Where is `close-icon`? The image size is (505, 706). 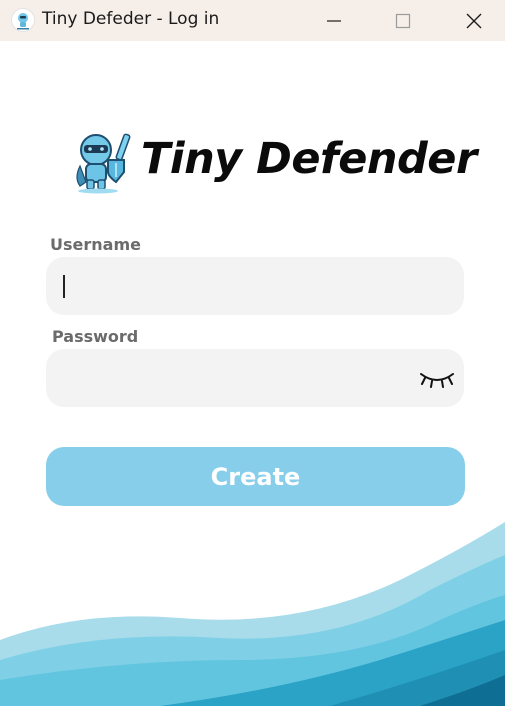
close-icon is located at coordinates (474, 20).